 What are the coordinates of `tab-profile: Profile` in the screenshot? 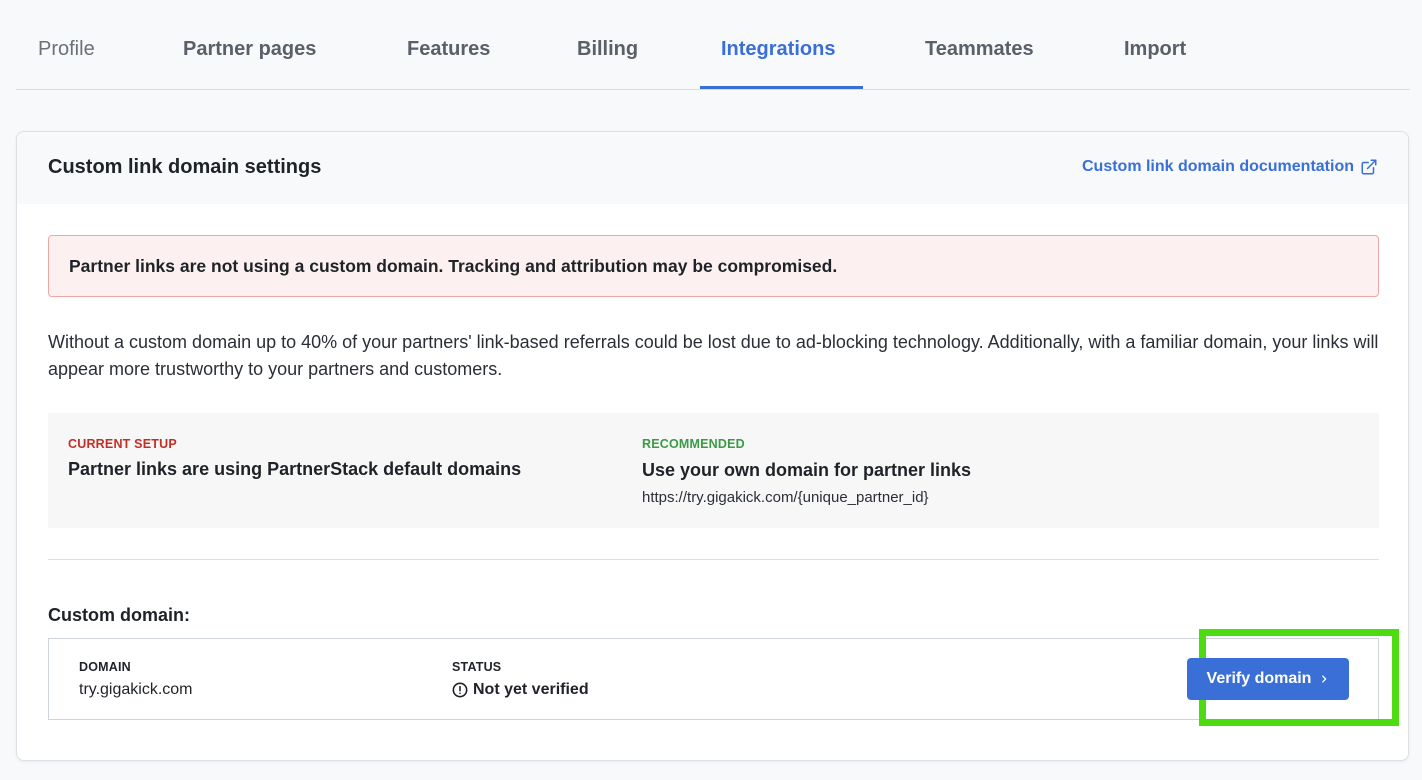 It's located at (66, 49).